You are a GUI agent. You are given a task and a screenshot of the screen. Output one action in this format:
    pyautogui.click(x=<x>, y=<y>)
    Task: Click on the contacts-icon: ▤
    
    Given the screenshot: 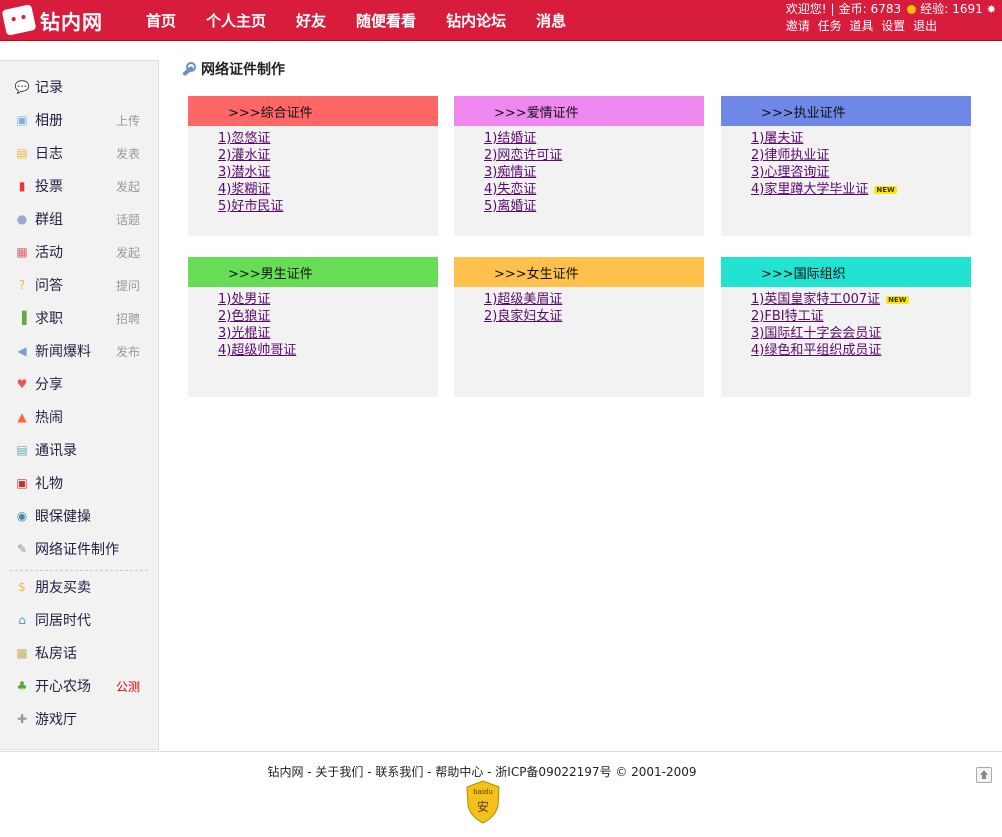 What is the action you would take?
    pyautogui.click(x=22, y=450)
    